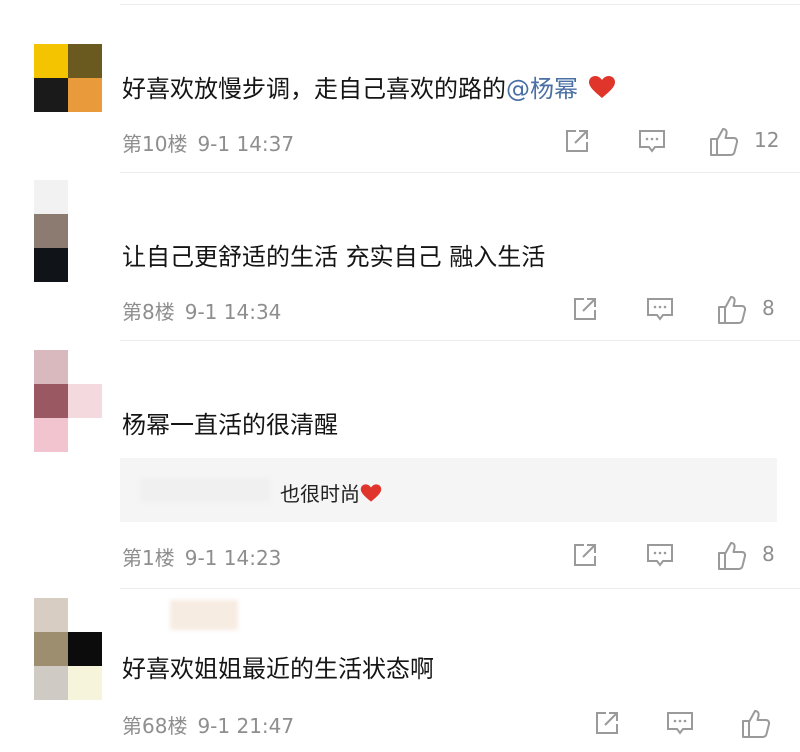 The height and width of the screenshot is (752, 800). Describe the element at coordinates (767, 140) in the screenshot. I see `like-count: 12` at that location.